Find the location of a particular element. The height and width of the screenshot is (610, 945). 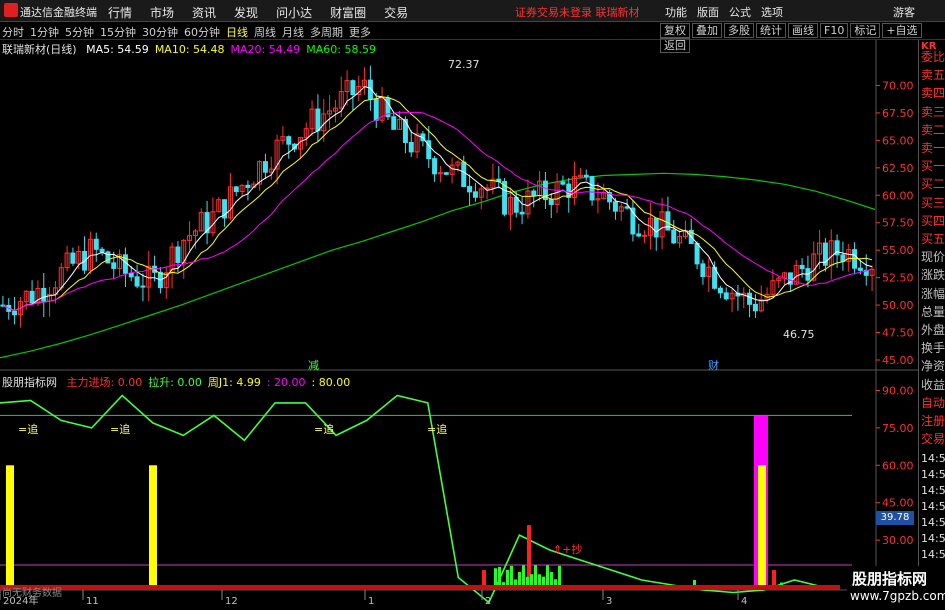

stock-title: 联瑞新材(日线) is located at coordinates (39, 49).